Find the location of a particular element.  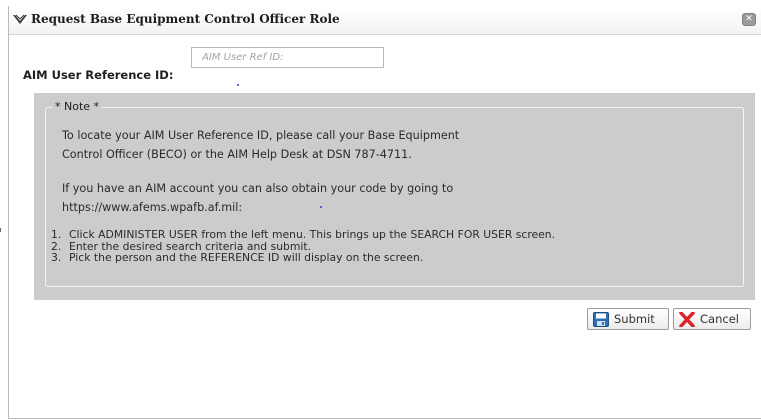

aim-user-ref-id-input is located at coordinates (287, 57).